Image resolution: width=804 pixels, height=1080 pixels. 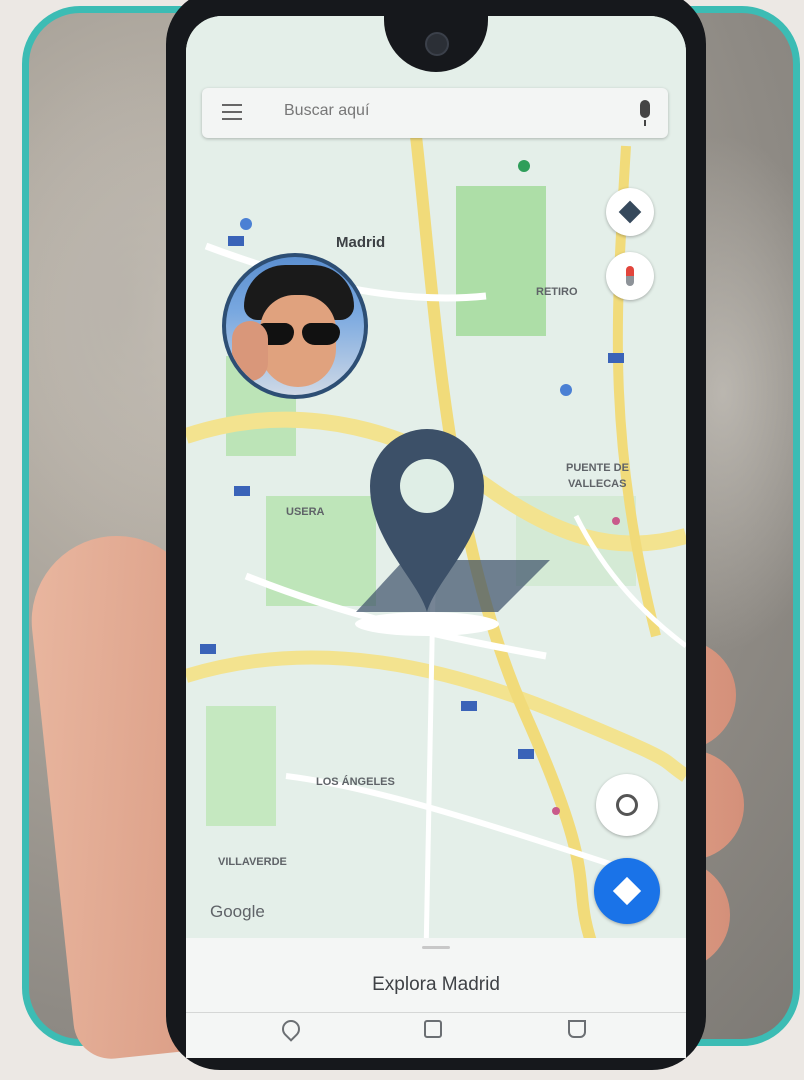 I want to click on directions-icon, so click(x=627, y=891).